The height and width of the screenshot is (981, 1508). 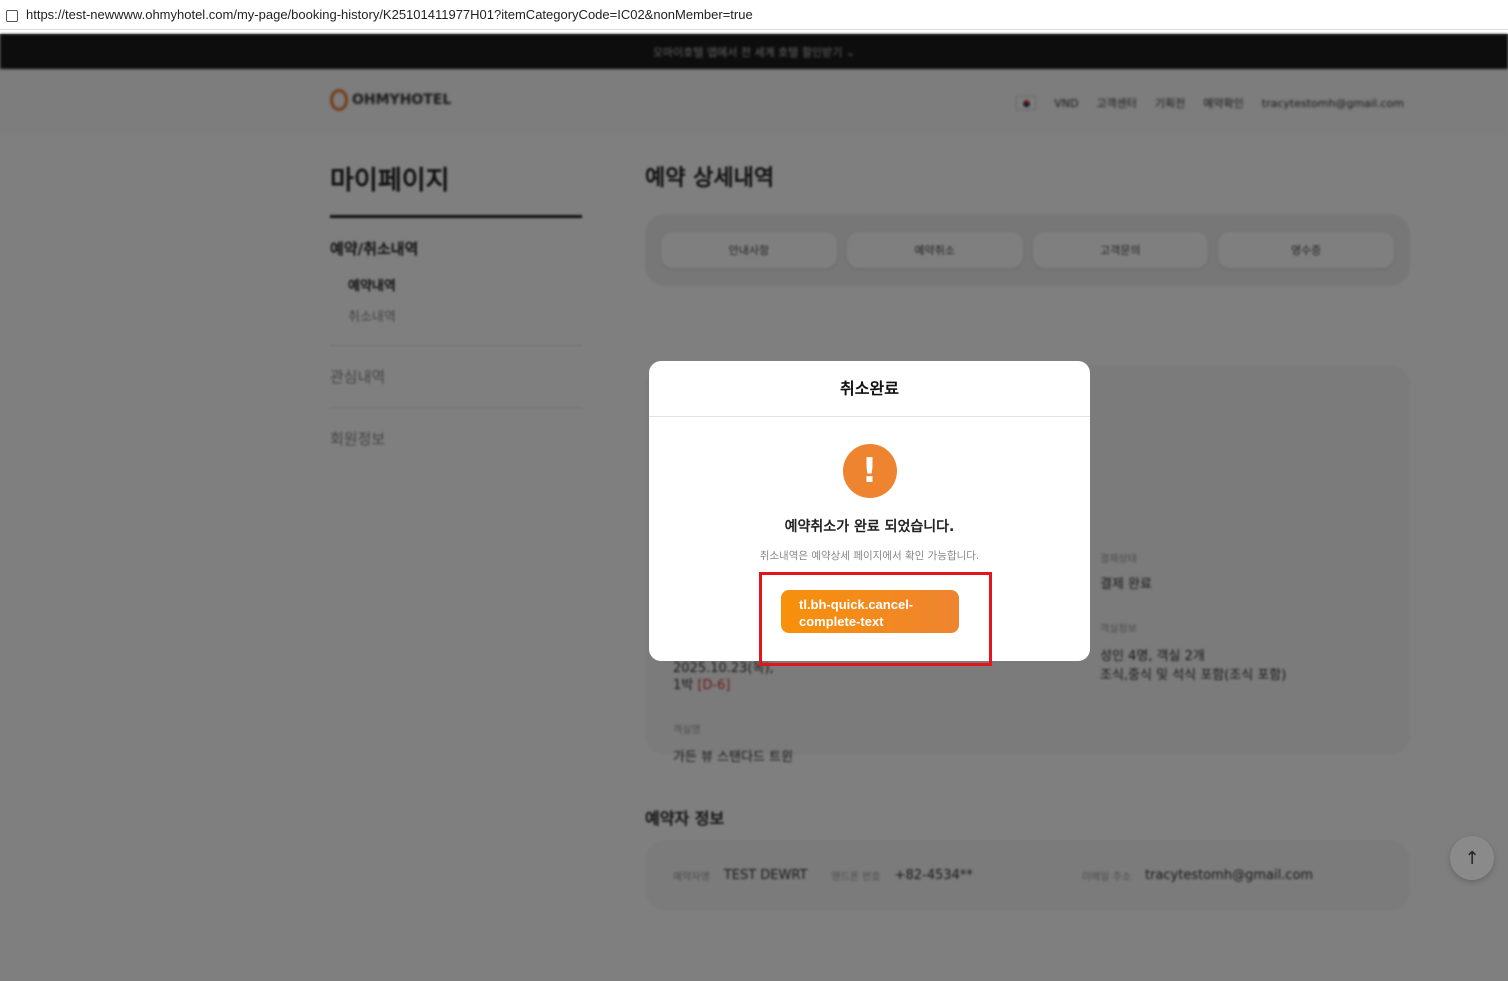 I want to click on lock-icon, so click(x=12, y=15).